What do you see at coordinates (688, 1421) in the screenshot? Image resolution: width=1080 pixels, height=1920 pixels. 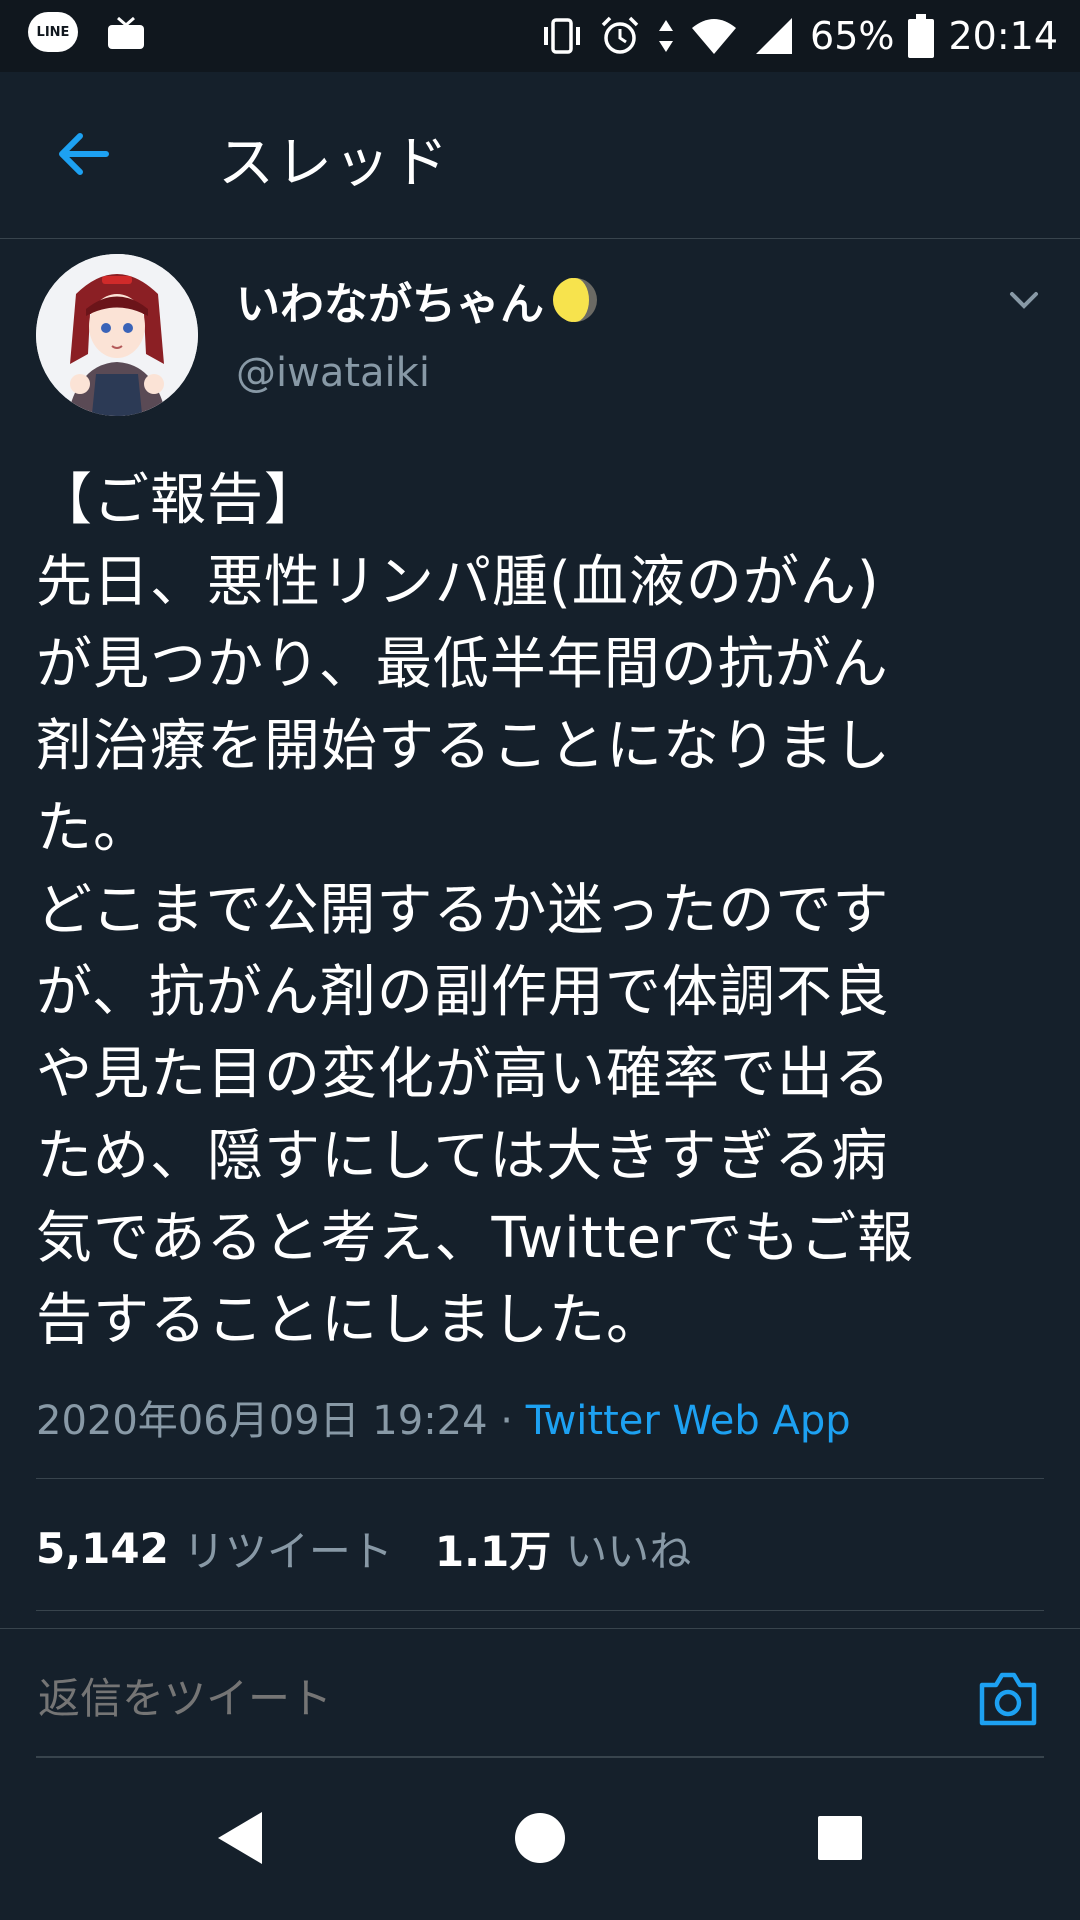 I see `tweet-source-link: Twitter Web App` at bounding box center [688, 1421].